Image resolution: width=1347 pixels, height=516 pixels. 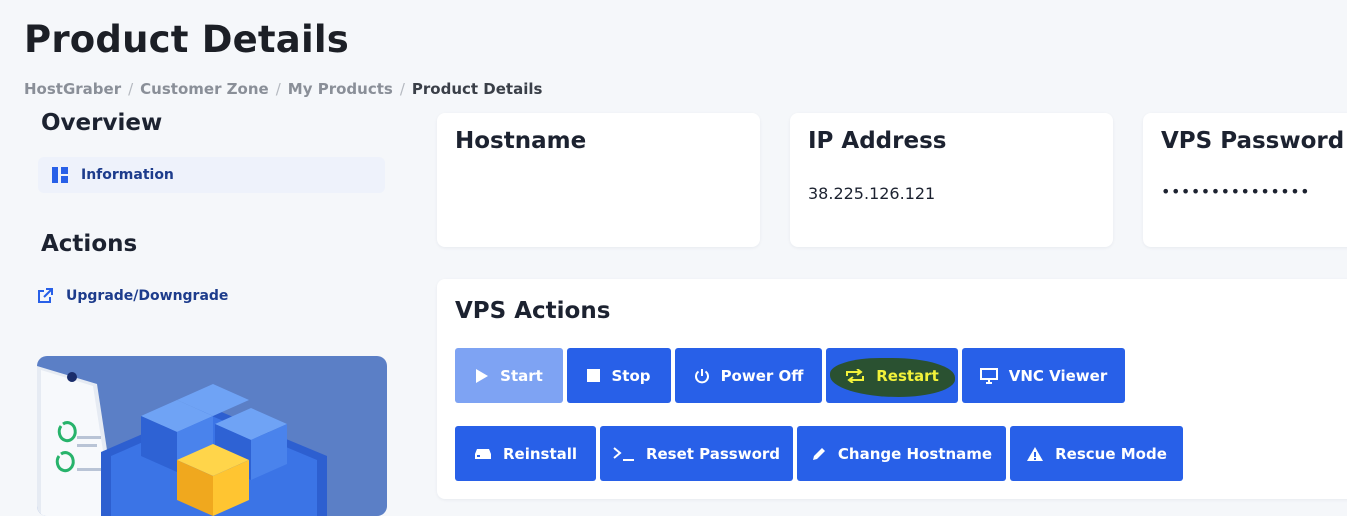 I want to click on stop-icon, so click(x=594, y=375).